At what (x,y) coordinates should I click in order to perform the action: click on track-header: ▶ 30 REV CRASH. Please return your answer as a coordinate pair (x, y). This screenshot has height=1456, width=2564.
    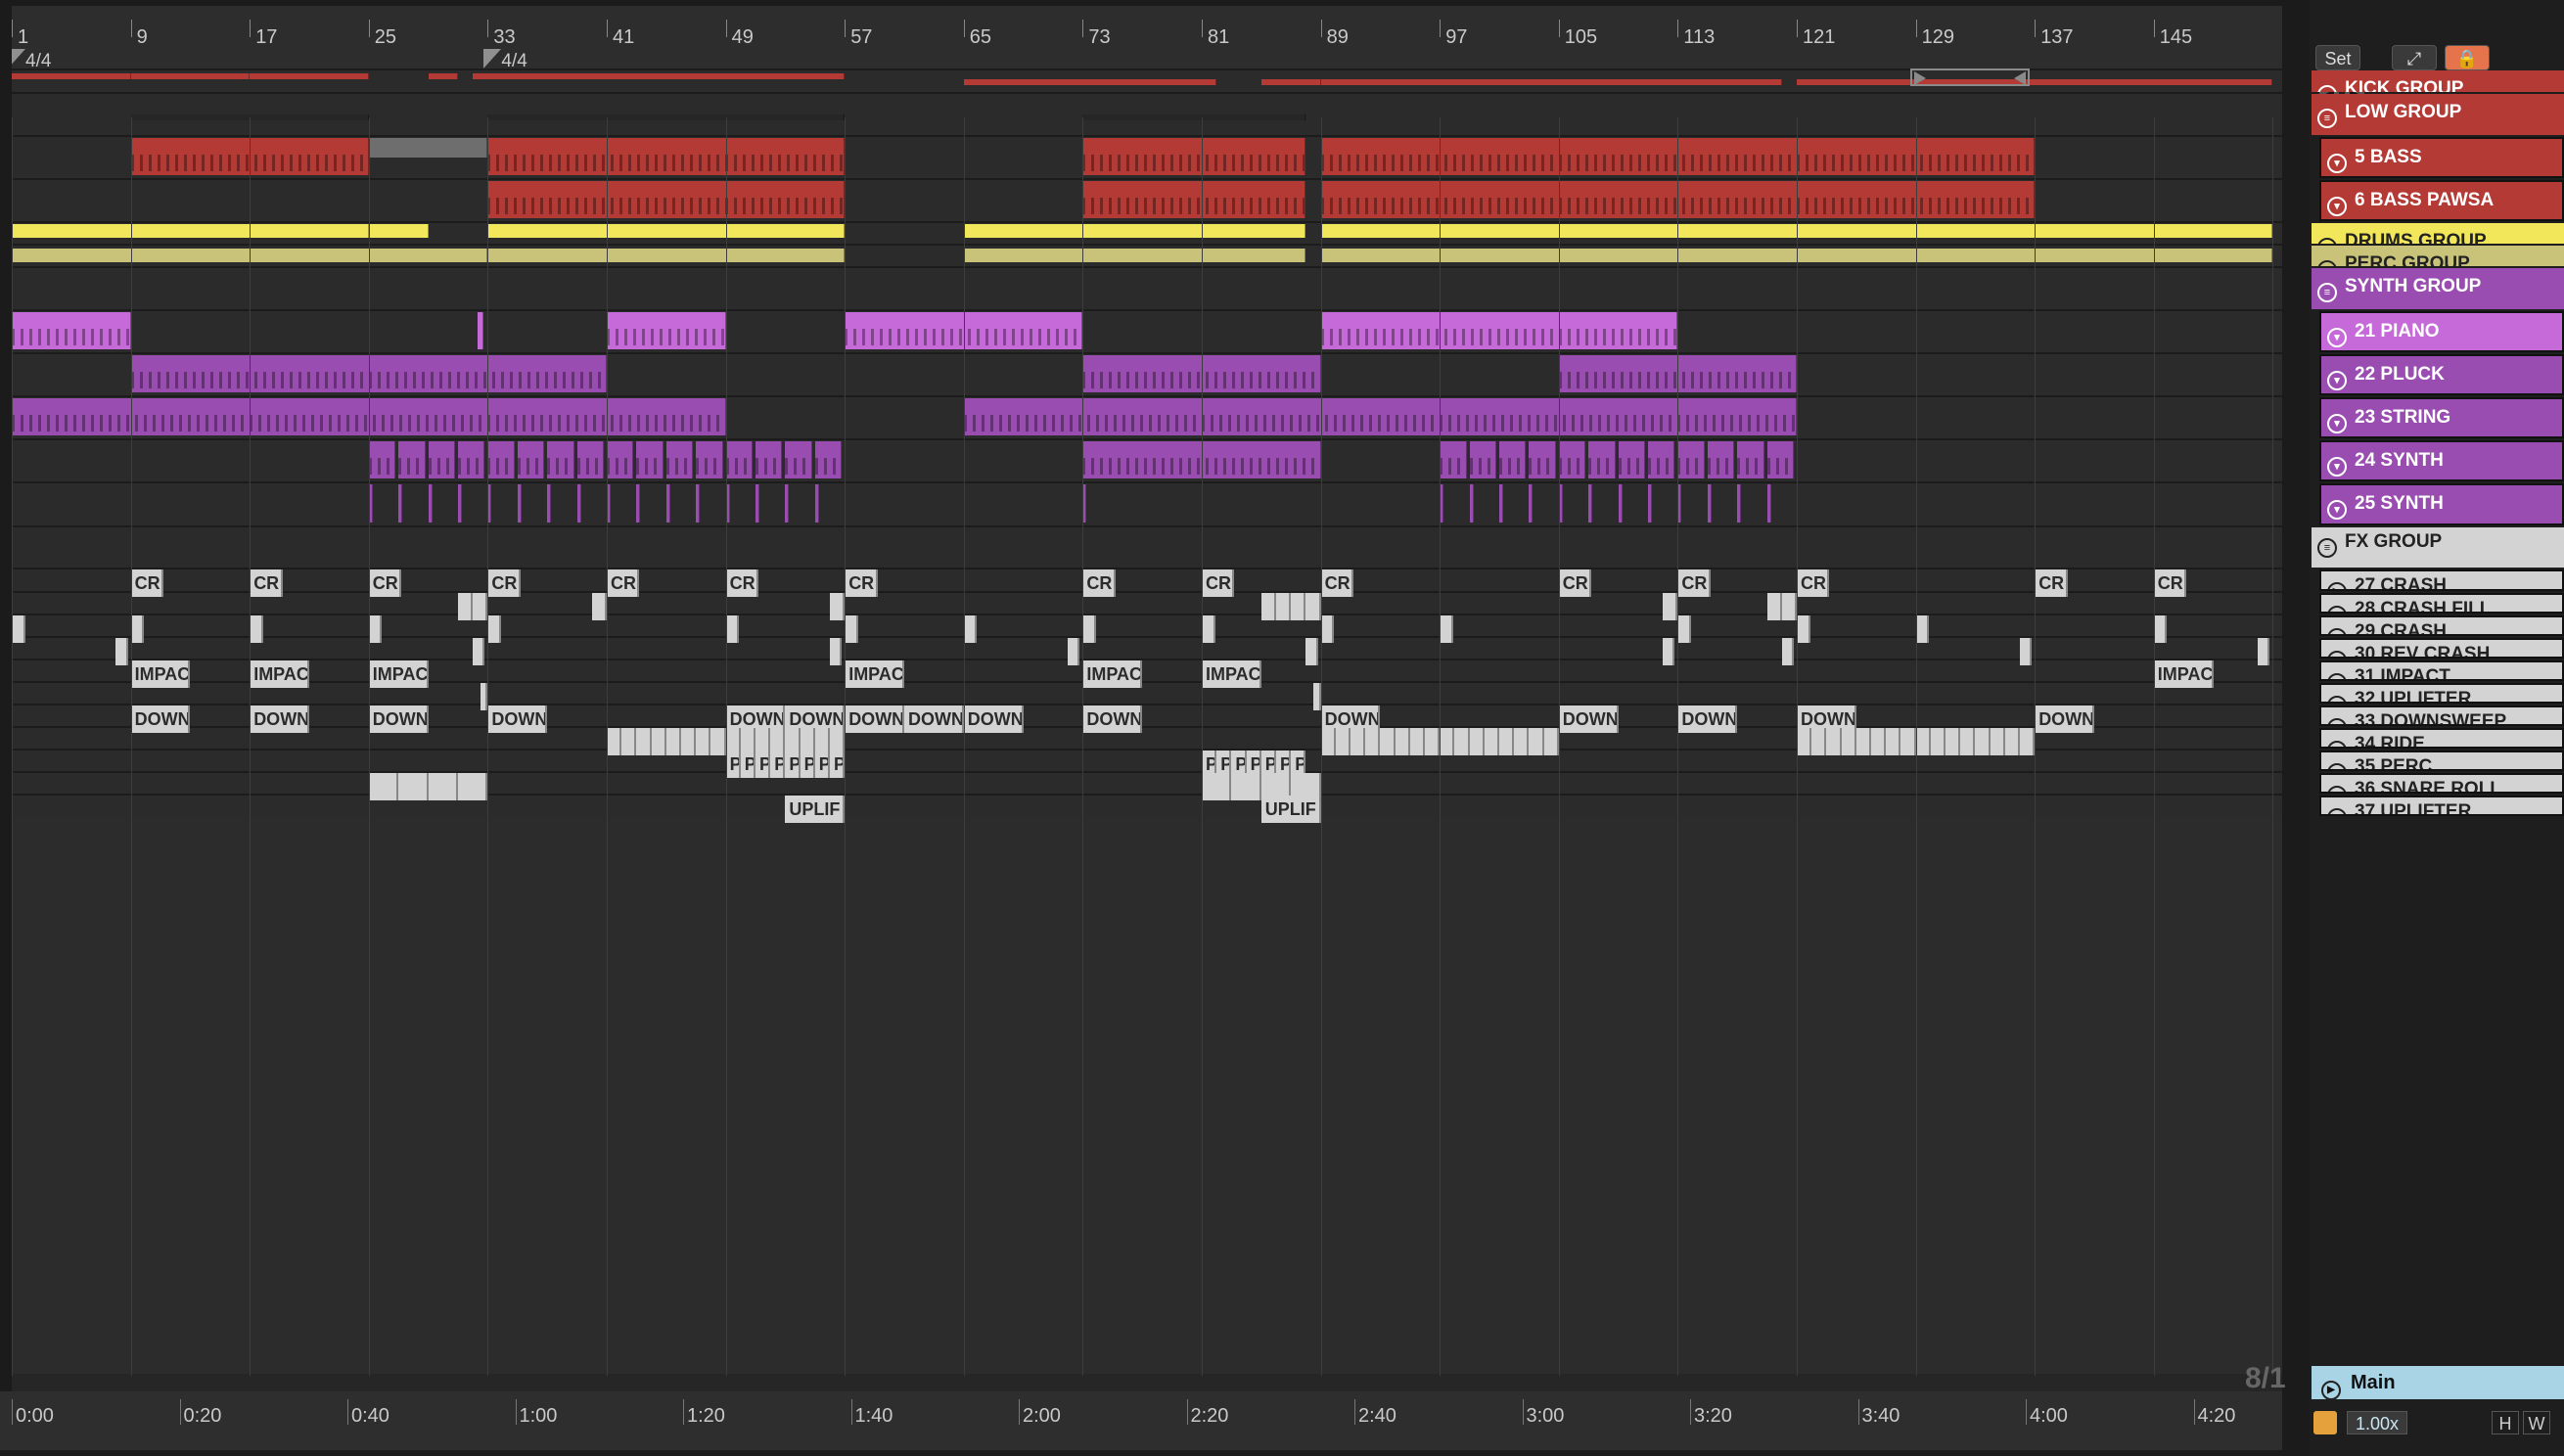
    Looking at the image, I should click on (2441, 648).